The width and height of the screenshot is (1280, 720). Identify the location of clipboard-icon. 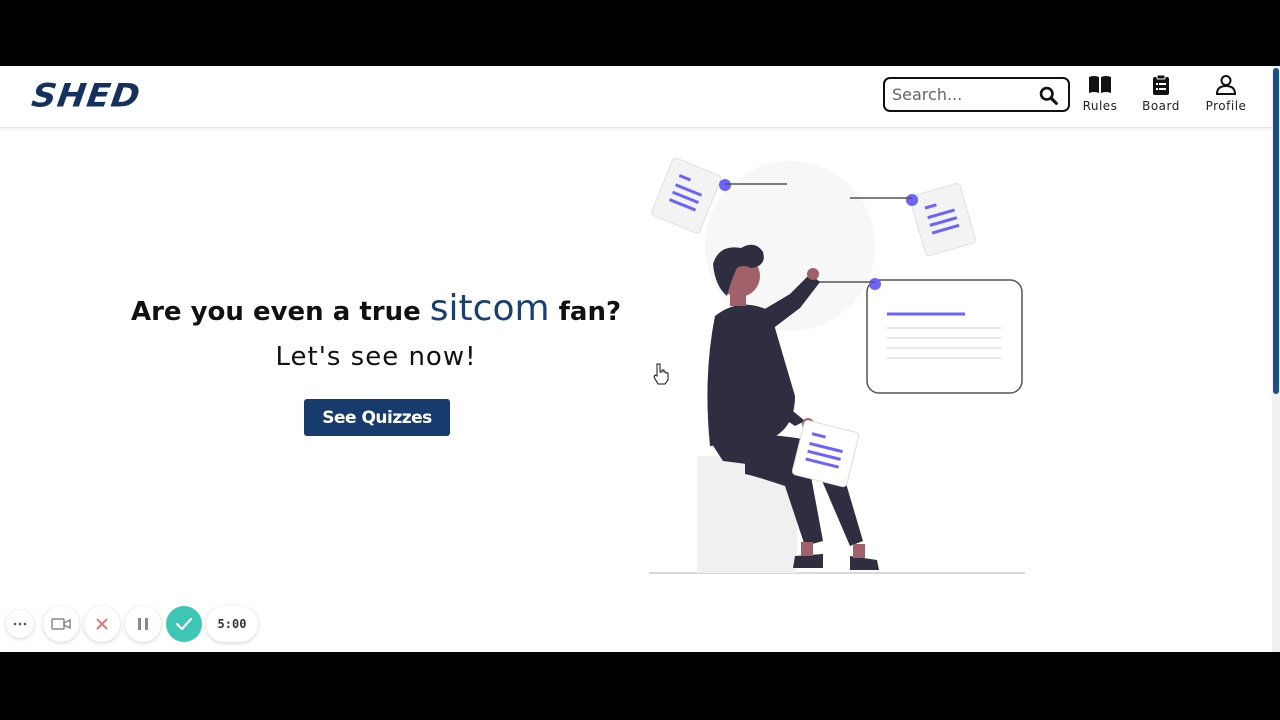
(1161, 85).